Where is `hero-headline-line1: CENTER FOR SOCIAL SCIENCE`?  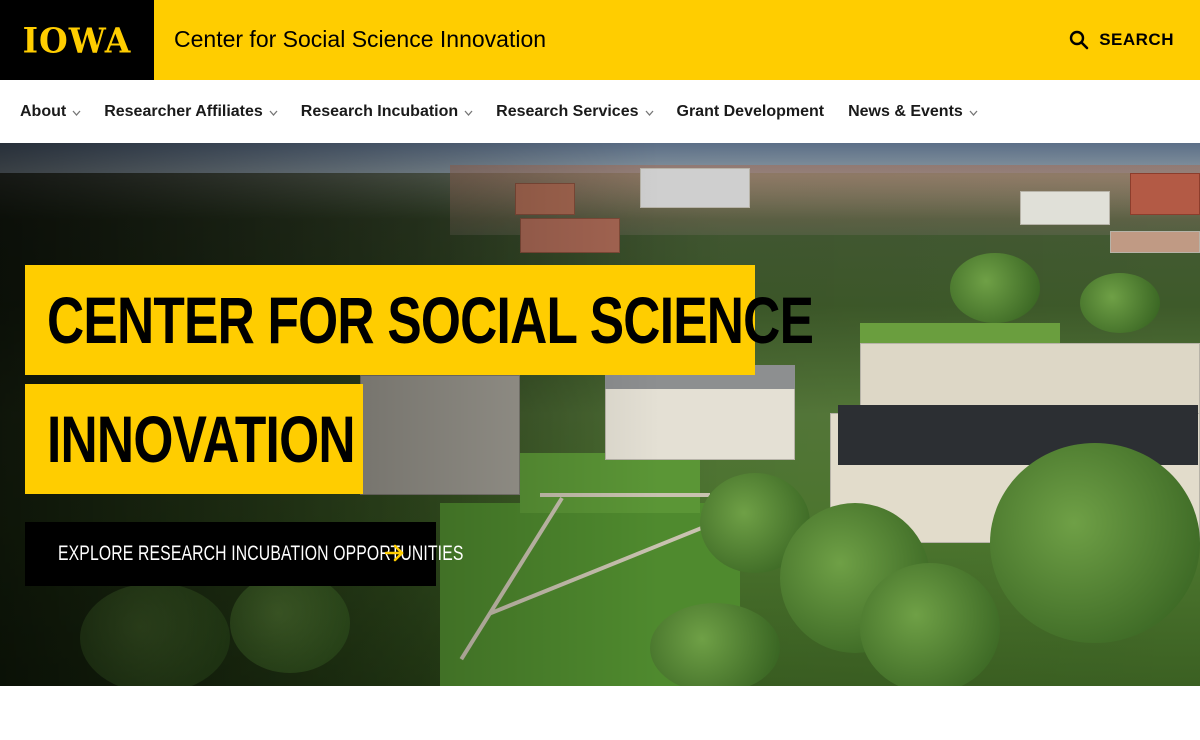
hero-headline-line1: CENTER FOR SOCIAL SCIENCE is located at coordinates (419, 320).